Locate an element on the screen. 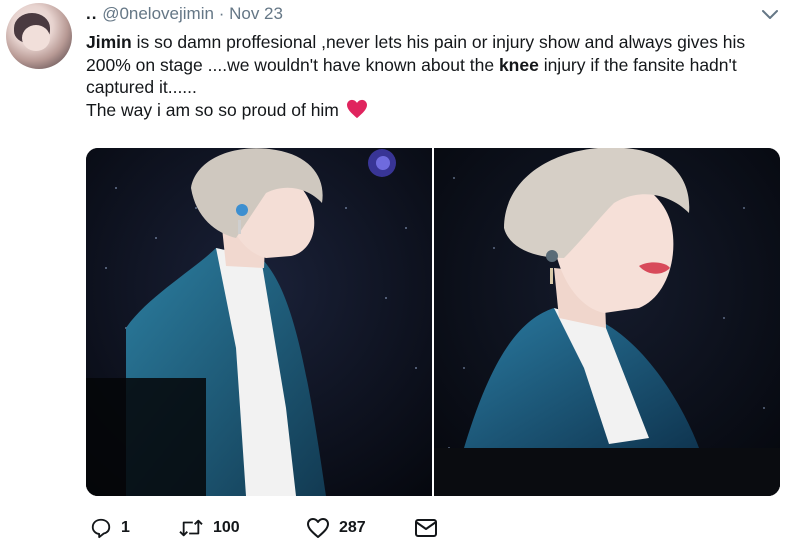 Image resolution: width=796 pixels, height=547 pixels. chevron-down-icon is located at coordinates (770, 15).